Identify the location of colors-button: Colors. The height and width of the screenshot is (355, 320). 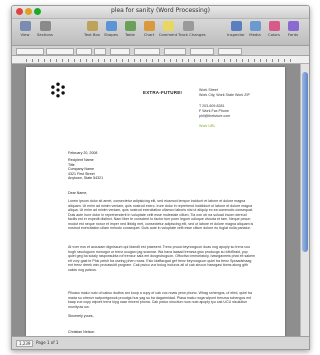
(274, 29).